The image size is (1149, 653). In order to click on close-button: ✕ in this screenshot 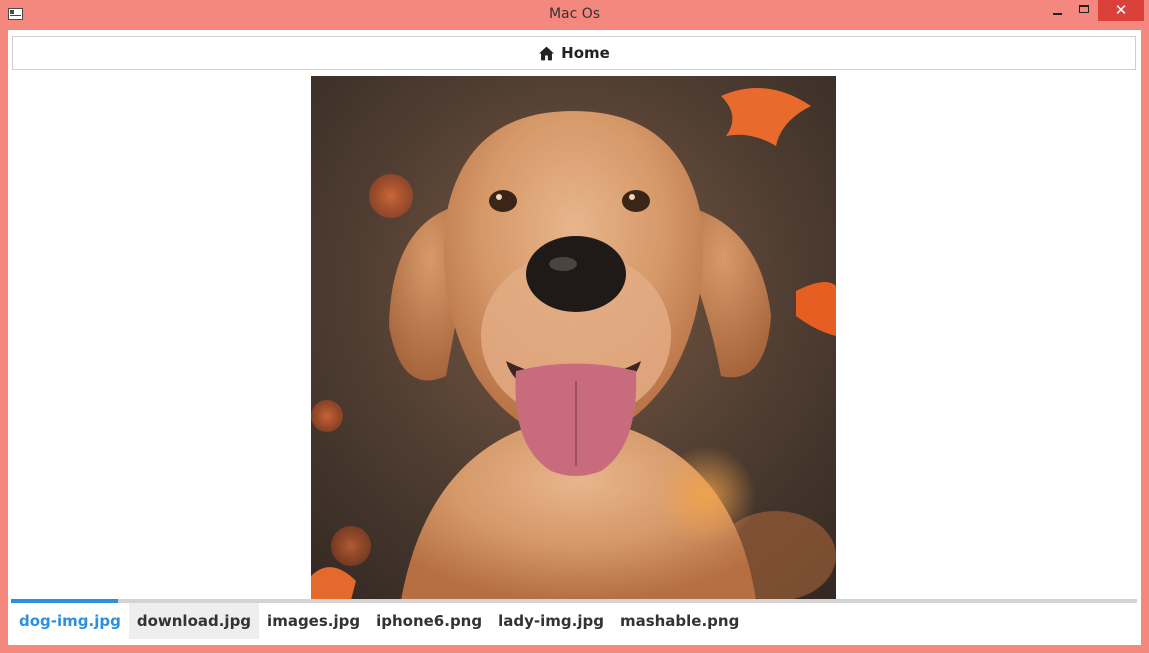, I will do `click(1121, 10)`.